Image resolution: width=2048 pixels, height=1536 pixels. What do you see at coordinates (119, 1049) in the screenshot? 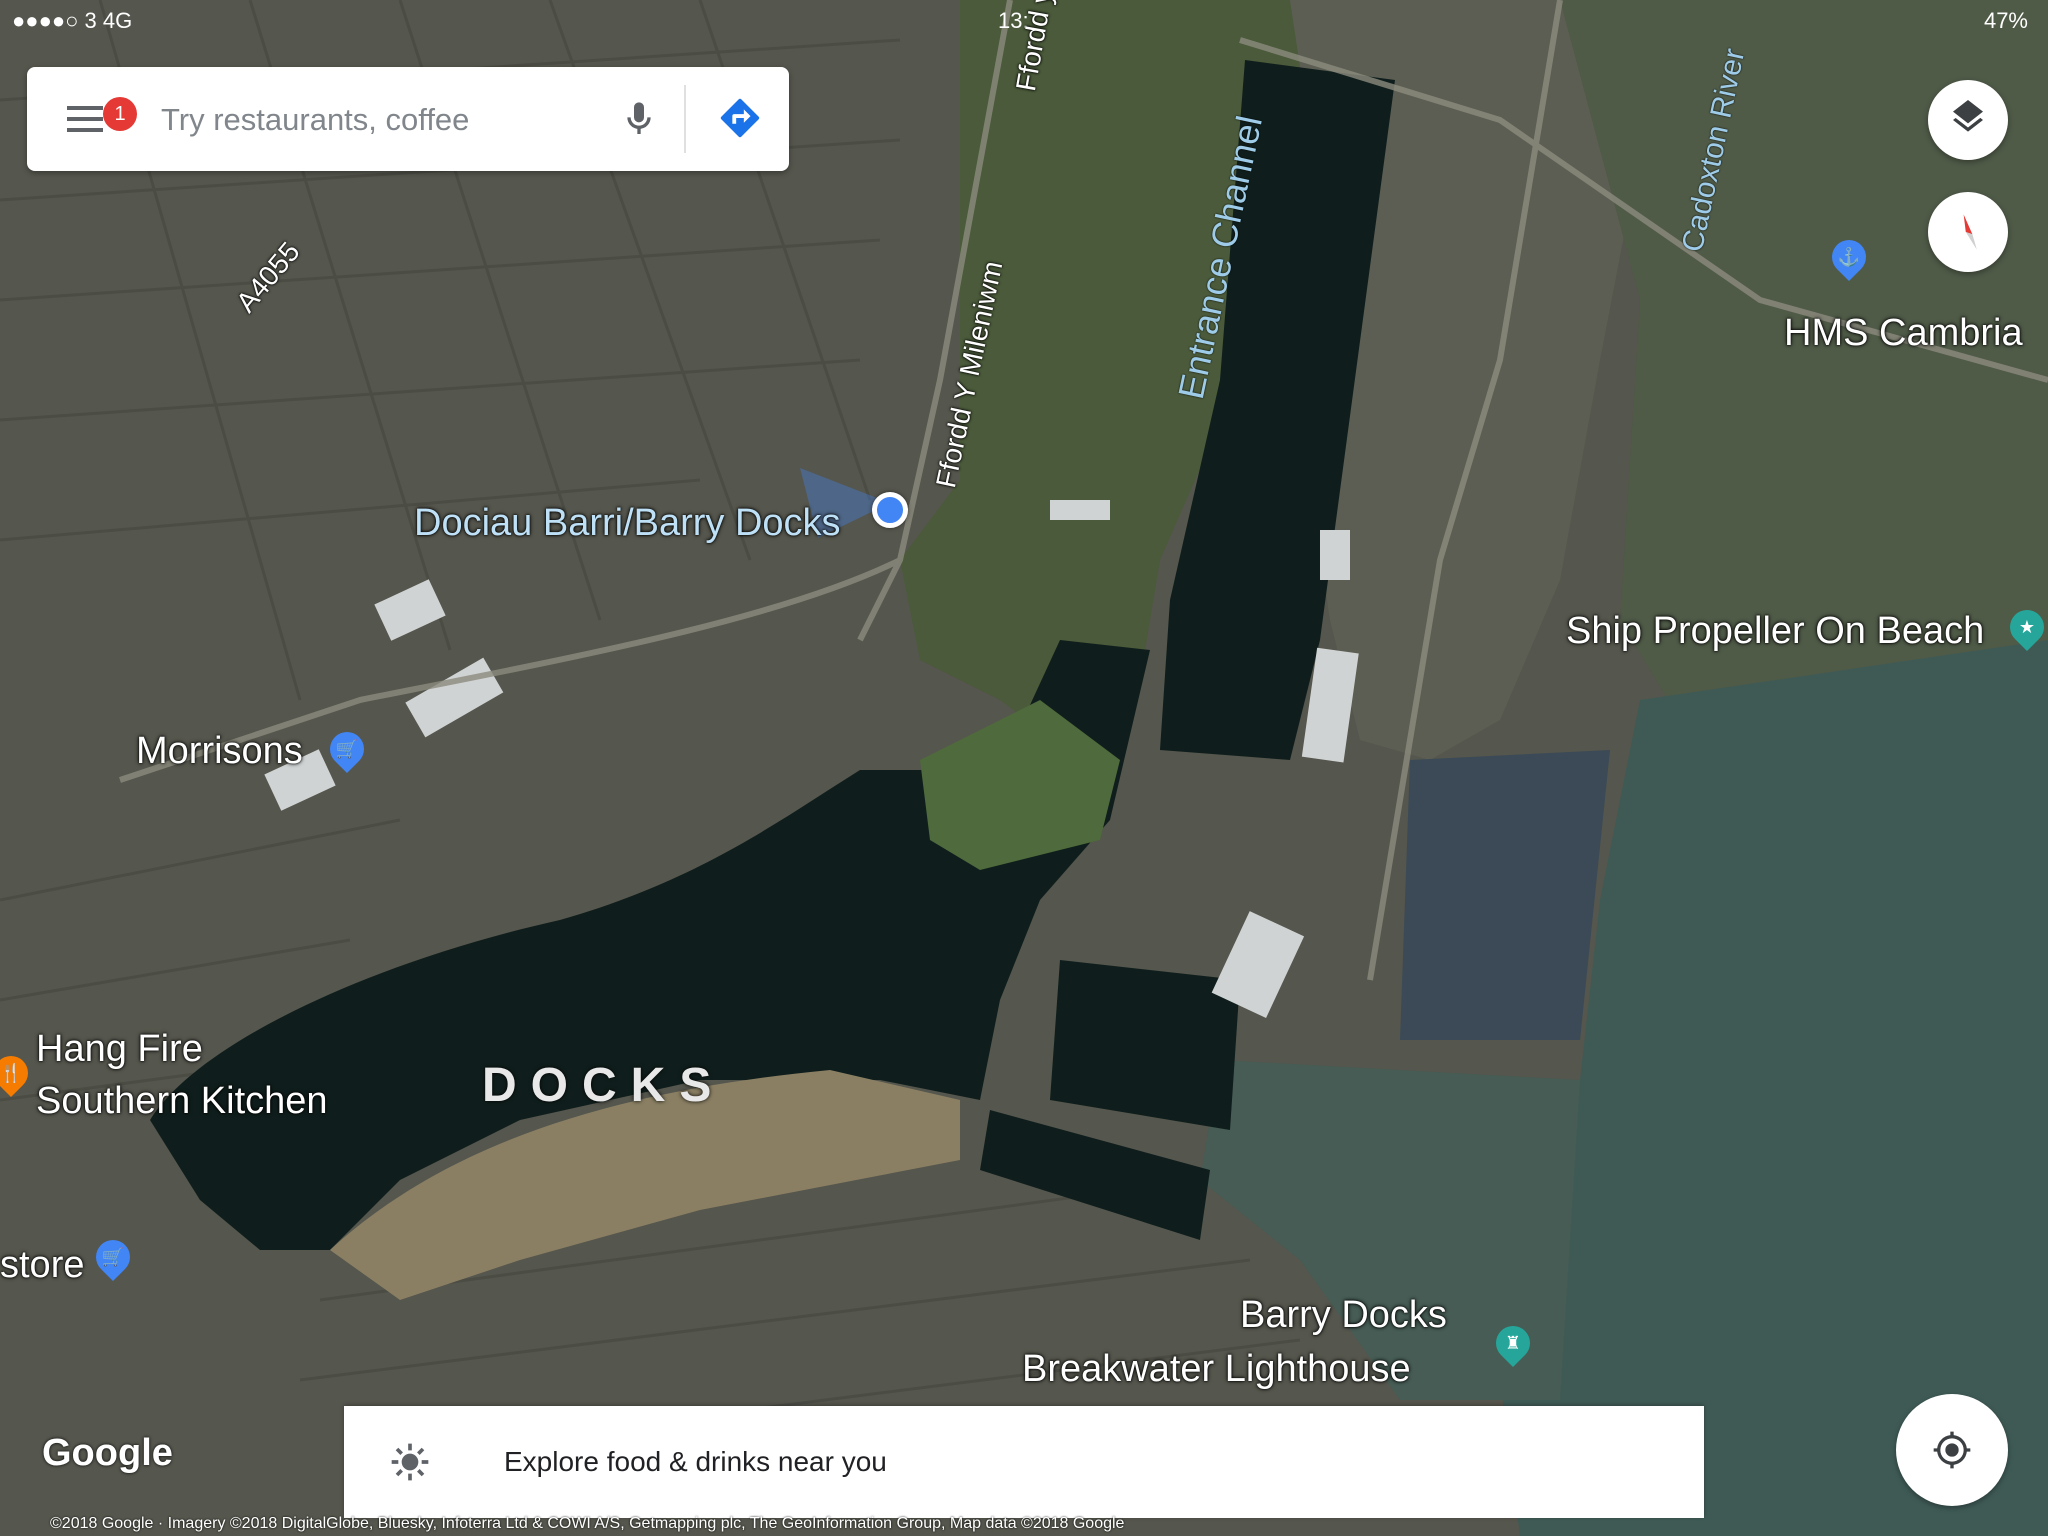
I see `poi-label-hang-fire: Hang Fire` at bounding box center [119, 1049].